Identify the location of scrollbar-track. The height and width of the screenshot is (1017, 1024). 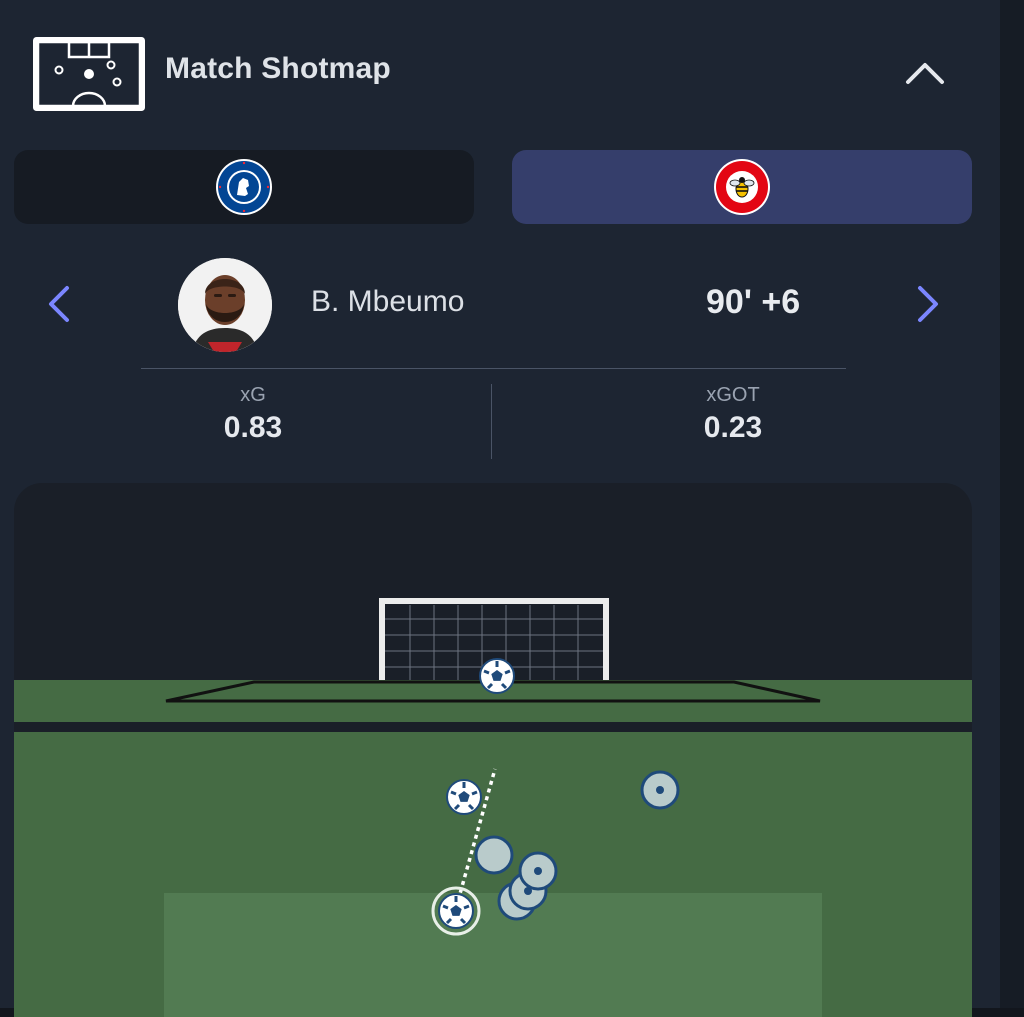
(1012, 508).